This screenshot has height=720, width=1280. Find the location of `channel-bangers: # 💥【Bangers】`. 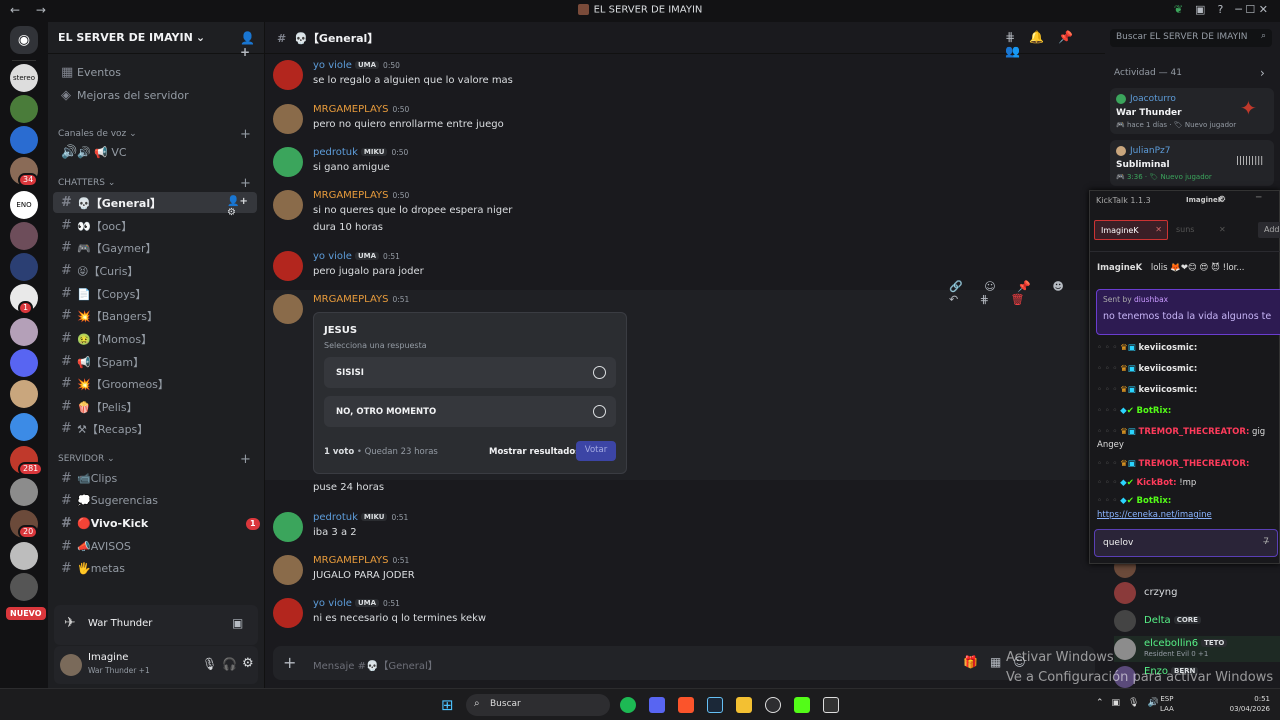

channel-bangers: # 💥【Bangers】 is located at coordinates (155, 315).